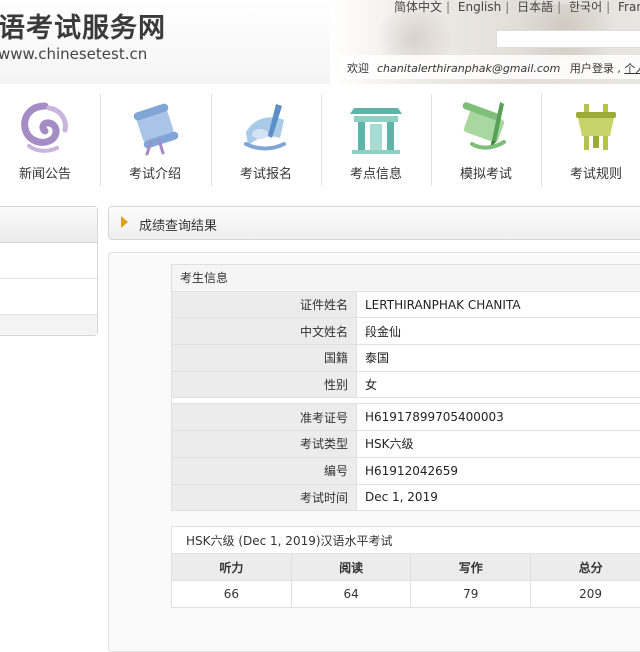  I want to click on field-value: 女, so click(498, 384).